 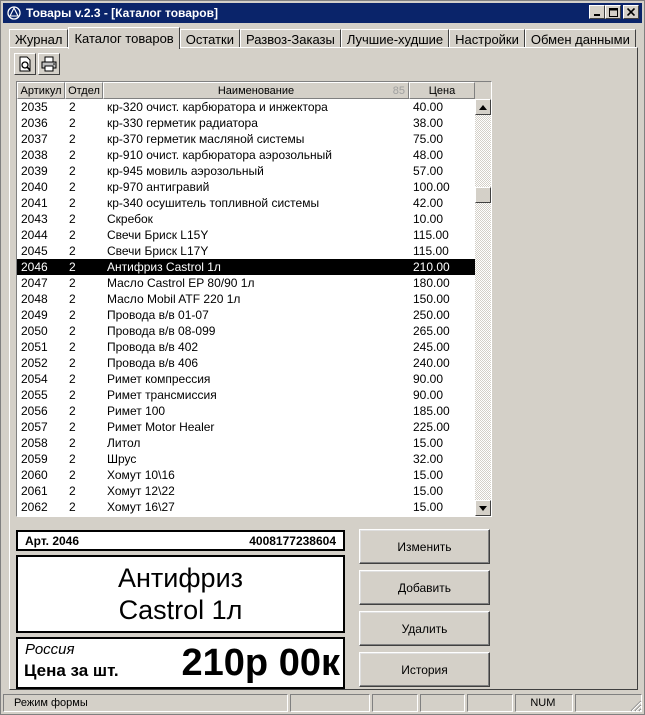 I want to click on cell-name: Провода в/в 402, so click(x=153, y=347).